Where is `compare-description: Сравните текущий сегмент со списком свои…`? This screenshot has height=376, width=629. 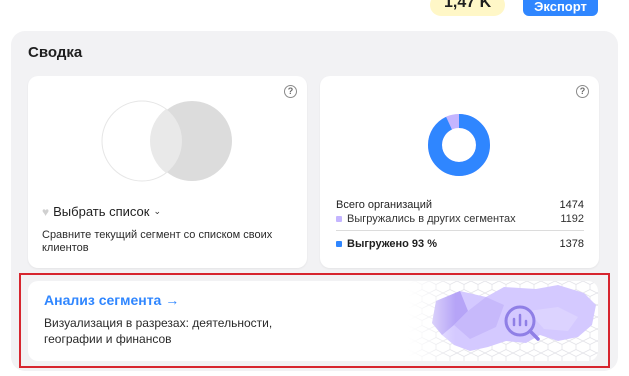 compare-description: Сравните текущий сегмент со списком свои… is located at coordinates (157, 241).